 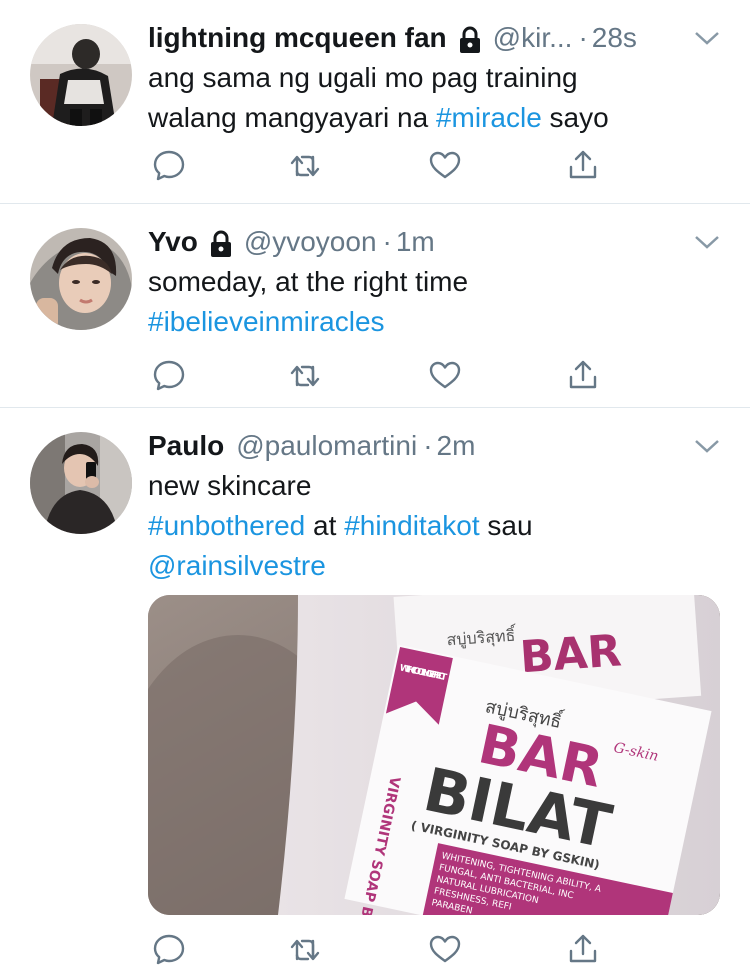 I want to click on text-line: @rainsilvestre, so click(x=434, y=566).